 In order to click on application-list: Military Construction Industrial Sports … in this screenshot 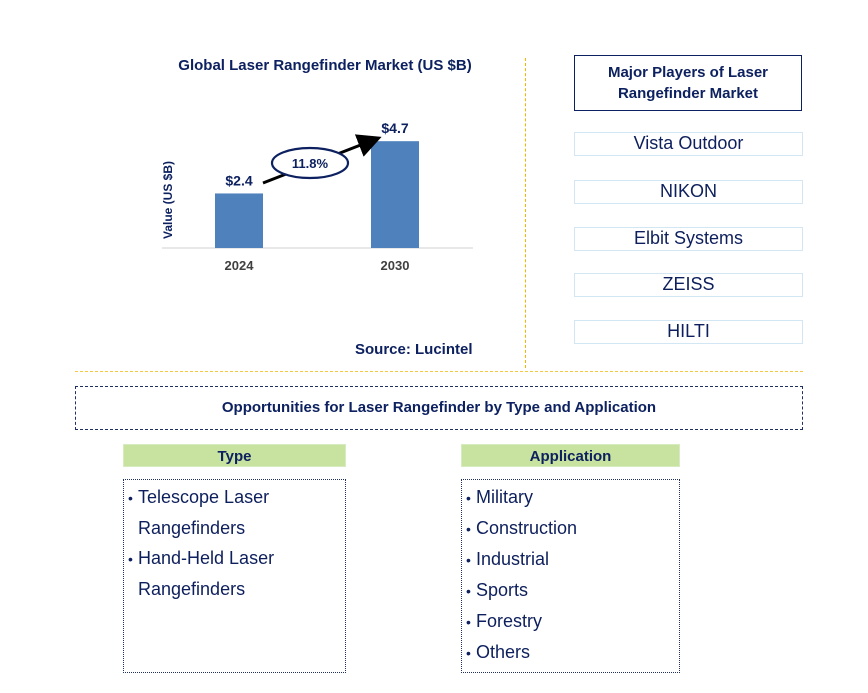, I will do `click(570, 576)`.